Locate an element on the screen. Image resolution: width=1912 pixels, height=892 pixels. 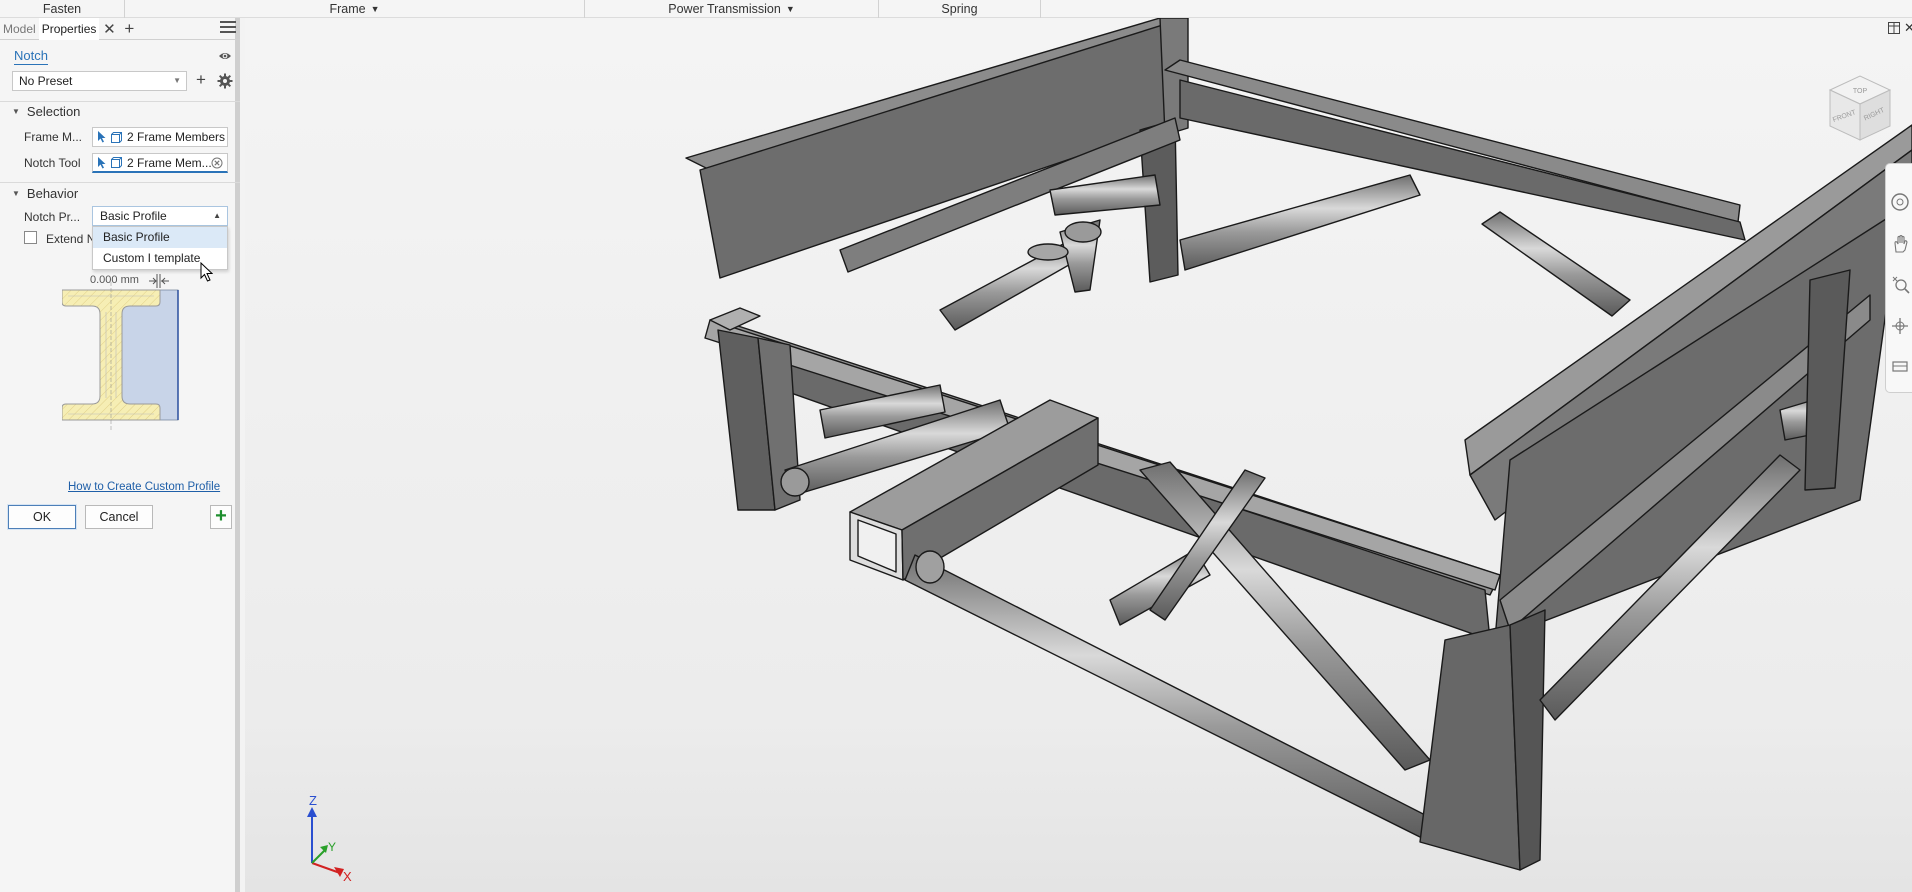
section-selection-label: Selection is located at coordinates (53, 111).